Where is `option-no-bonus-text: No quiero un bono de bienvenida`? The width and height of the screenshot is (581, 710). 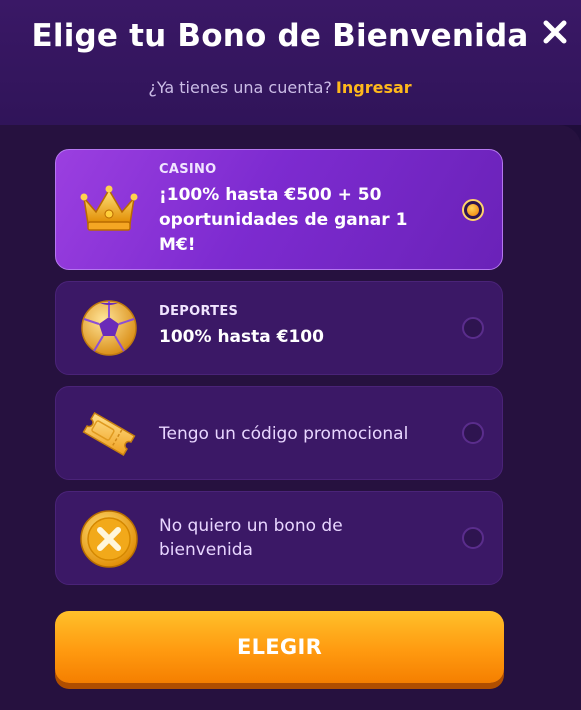 option-no-bonus-text: No quiero un bono de bienvenida is located at coordinates (300, 538).